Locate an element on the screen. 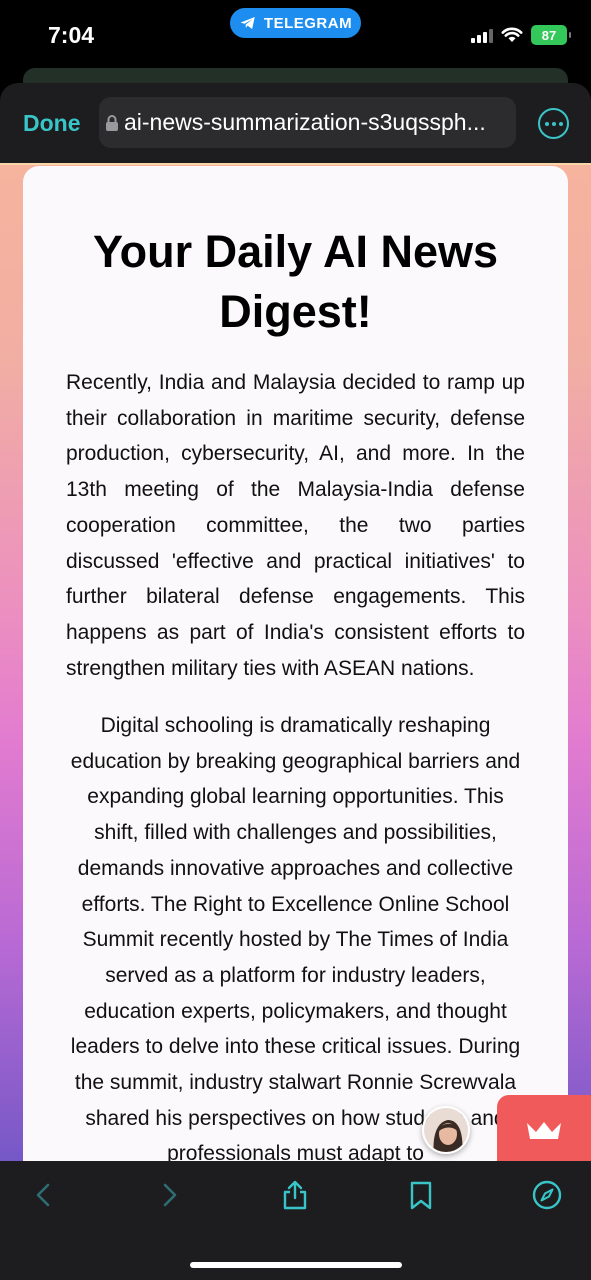 The image size is (591, 1280). done-button: Done is located at coordinates (52, 123).